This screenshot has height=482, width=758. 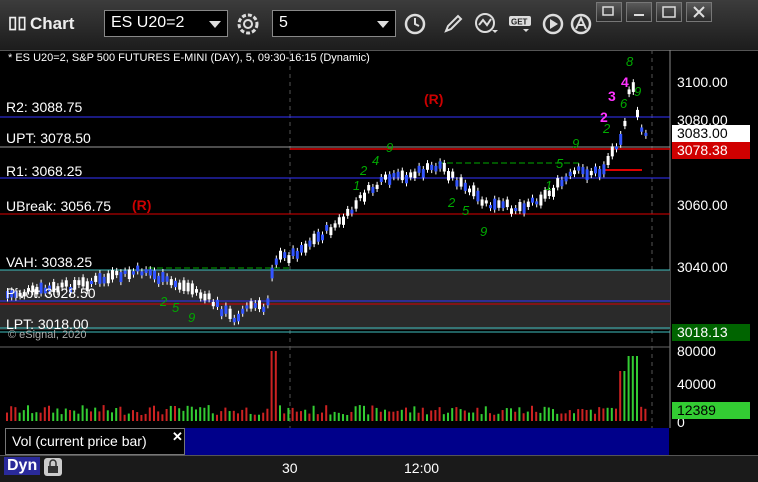 I want to click on play-icon, so click(x=553, y=23).